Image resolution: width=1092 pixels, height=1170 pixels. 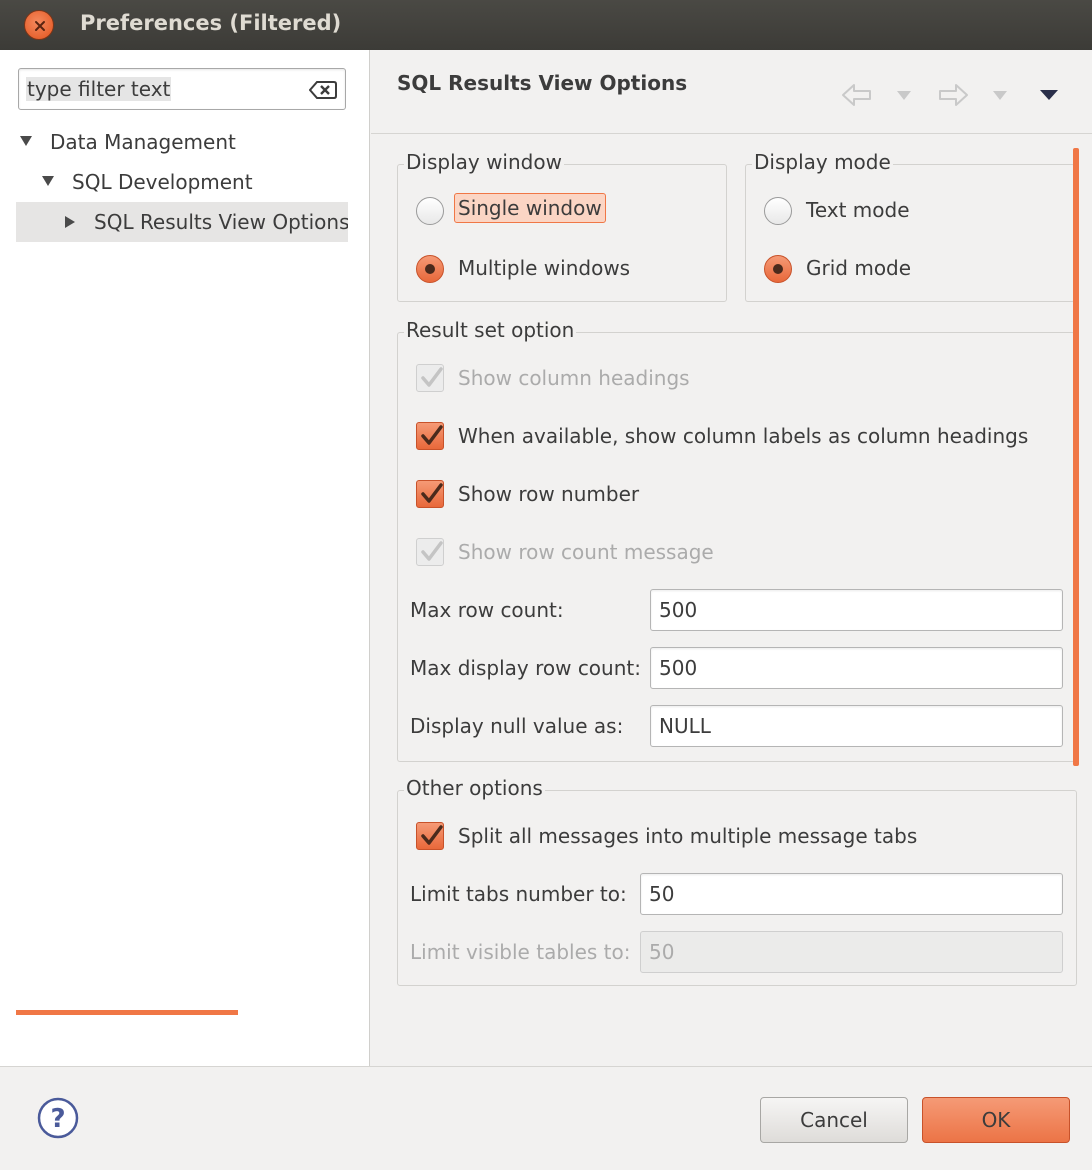 I want to click on tree-item-label: SQL Development, so click(x=162, y=182).